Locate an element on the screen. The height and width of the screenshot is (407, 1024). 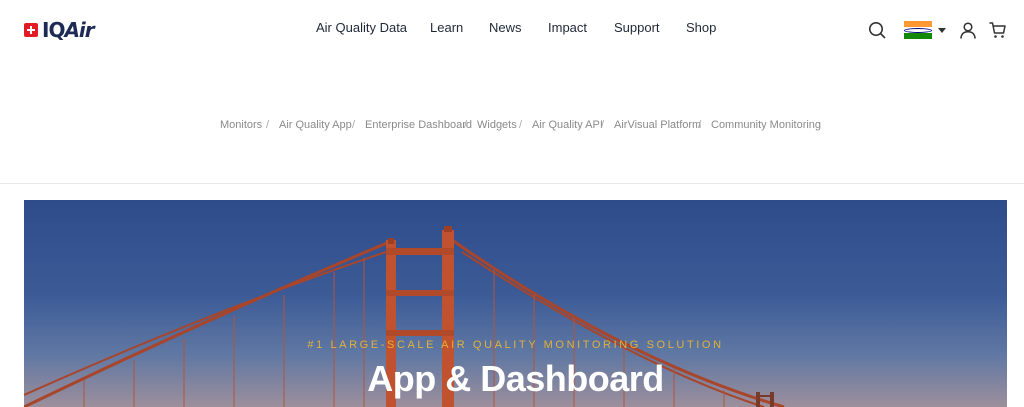
subnav-air-quality-app: Air Quality App is located at coordinates (315, 125).